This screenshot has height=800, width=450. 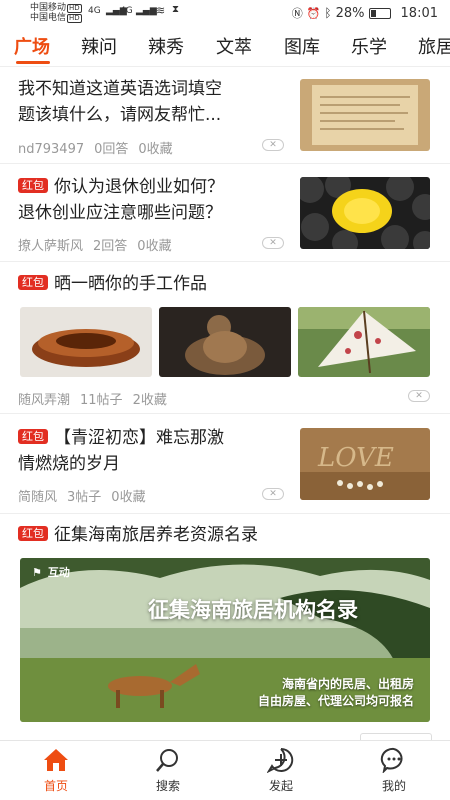 I want to click on banner-subtitle: 海南省内的民居、出租房 自由房屋、代理公司均可报名, so click(x=336, y=693).